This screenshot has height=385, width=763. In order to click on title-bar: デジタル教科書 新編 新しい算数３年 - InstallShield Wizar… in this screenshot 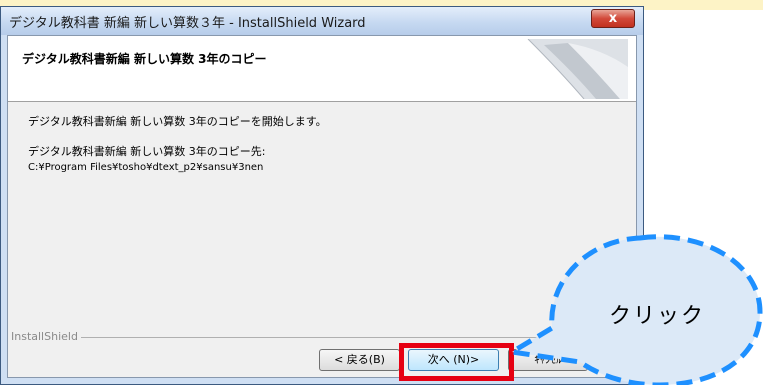, I will do `click(322, 21)`.